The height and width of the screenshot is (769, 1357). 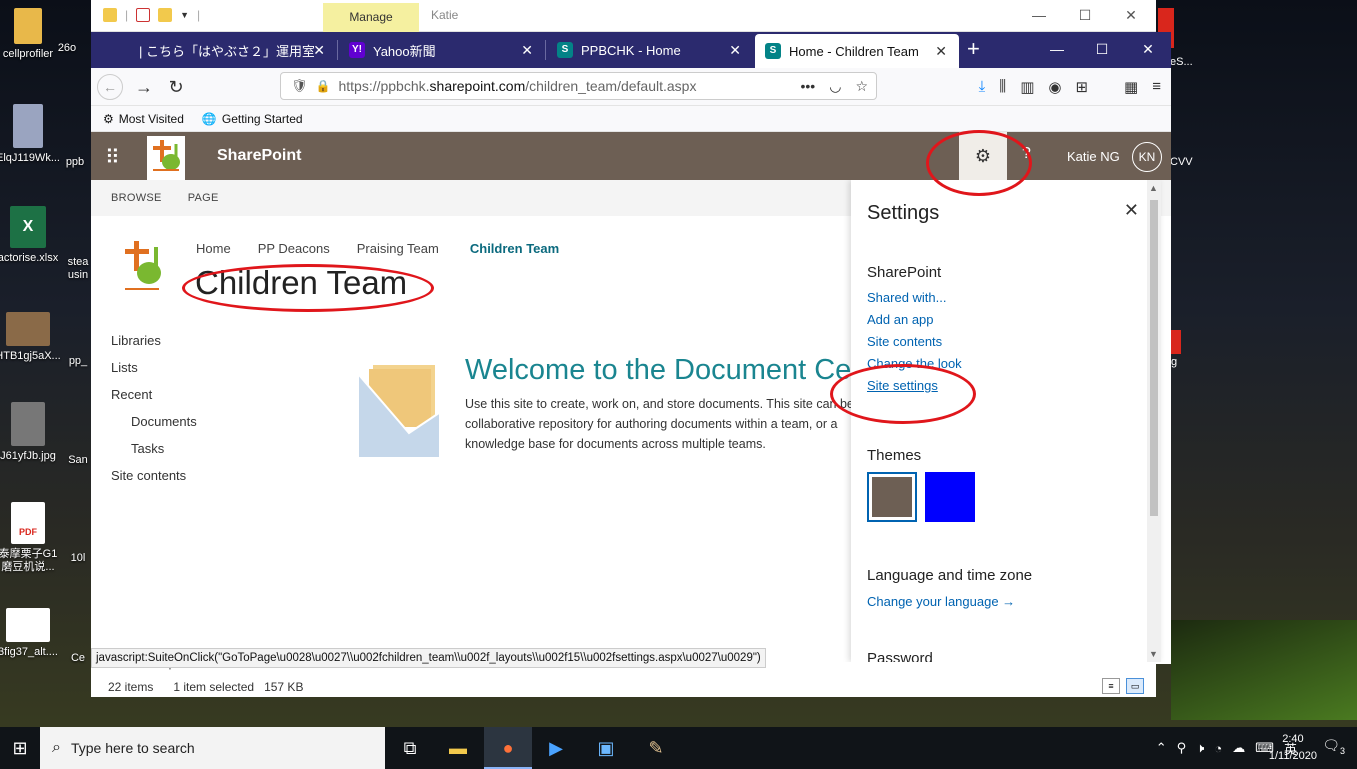 I want to click on user-name: Katie NG, so click(x=1093, y=156).